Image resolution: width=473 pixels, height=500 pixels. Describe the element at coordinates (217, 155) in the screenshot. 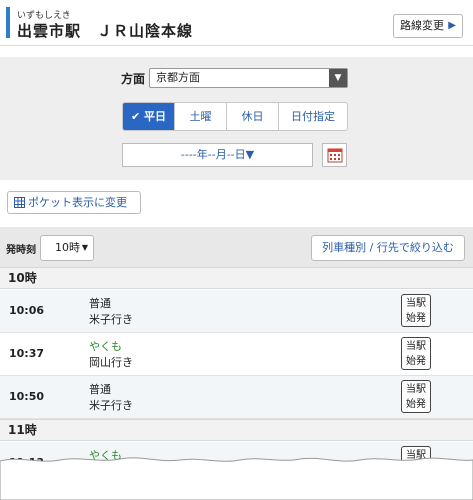

I see `date-select: ----年--月--日▼` at that location.